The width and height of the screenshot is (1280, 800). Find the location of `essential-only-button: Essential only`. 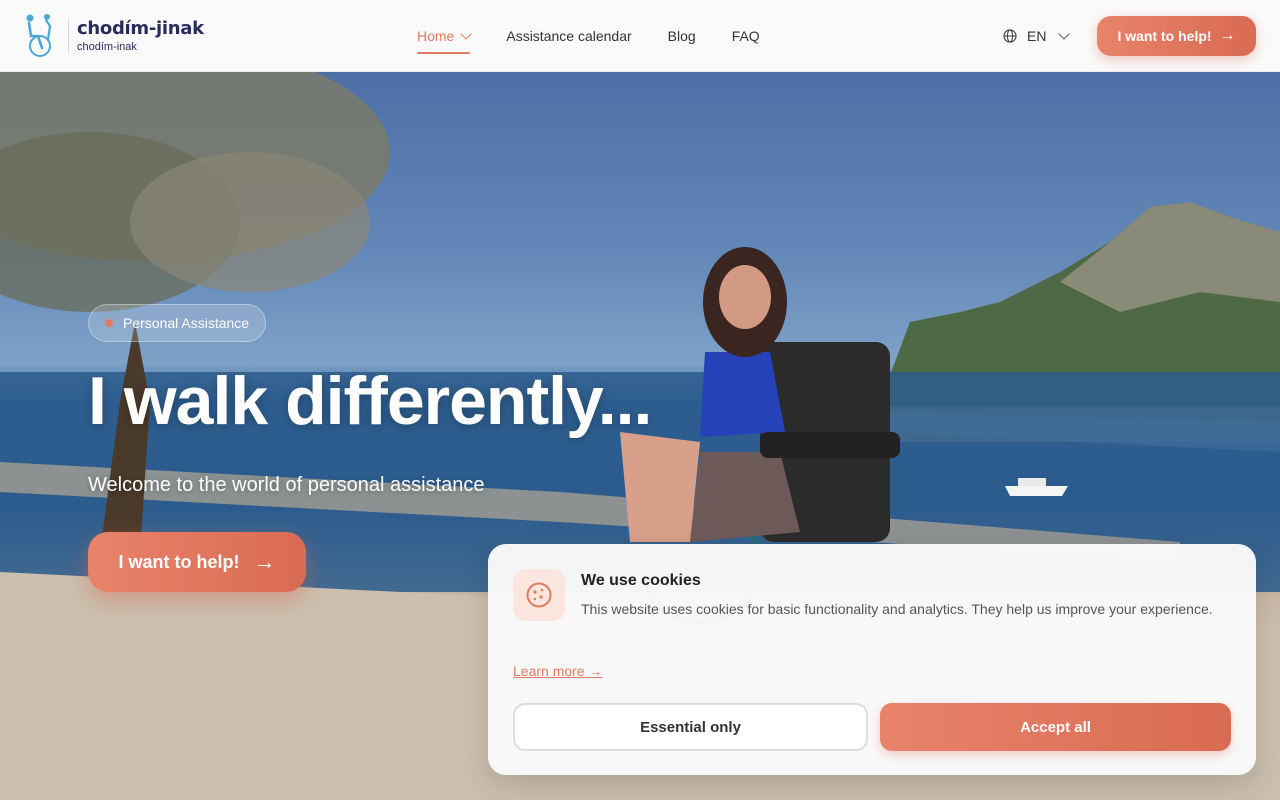

essential-only-button: Essential only is located at coordinates (690, 727).